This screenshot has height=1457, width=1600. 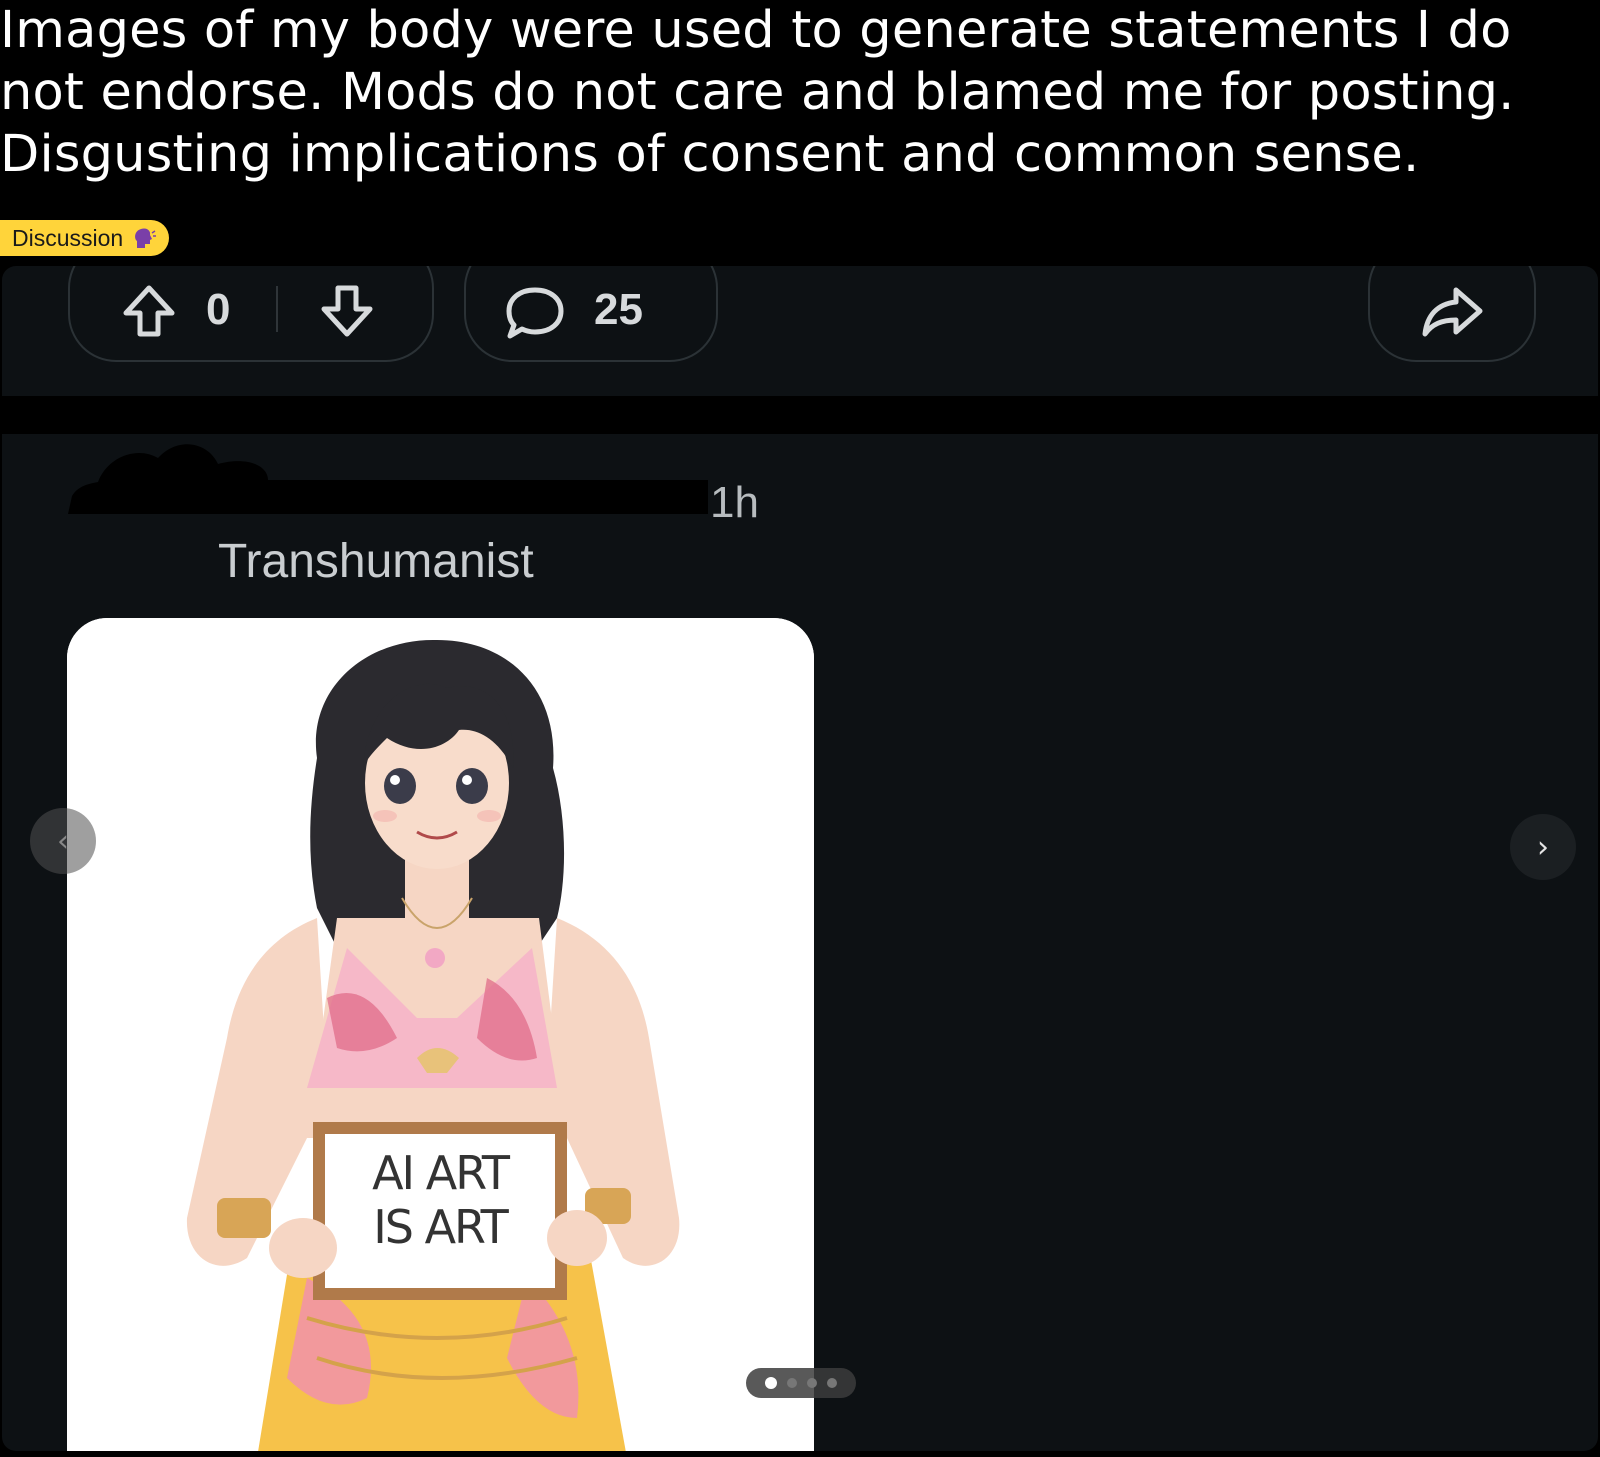 I want to click on comment-timestamp: 1h, so click(x=734, y=502).